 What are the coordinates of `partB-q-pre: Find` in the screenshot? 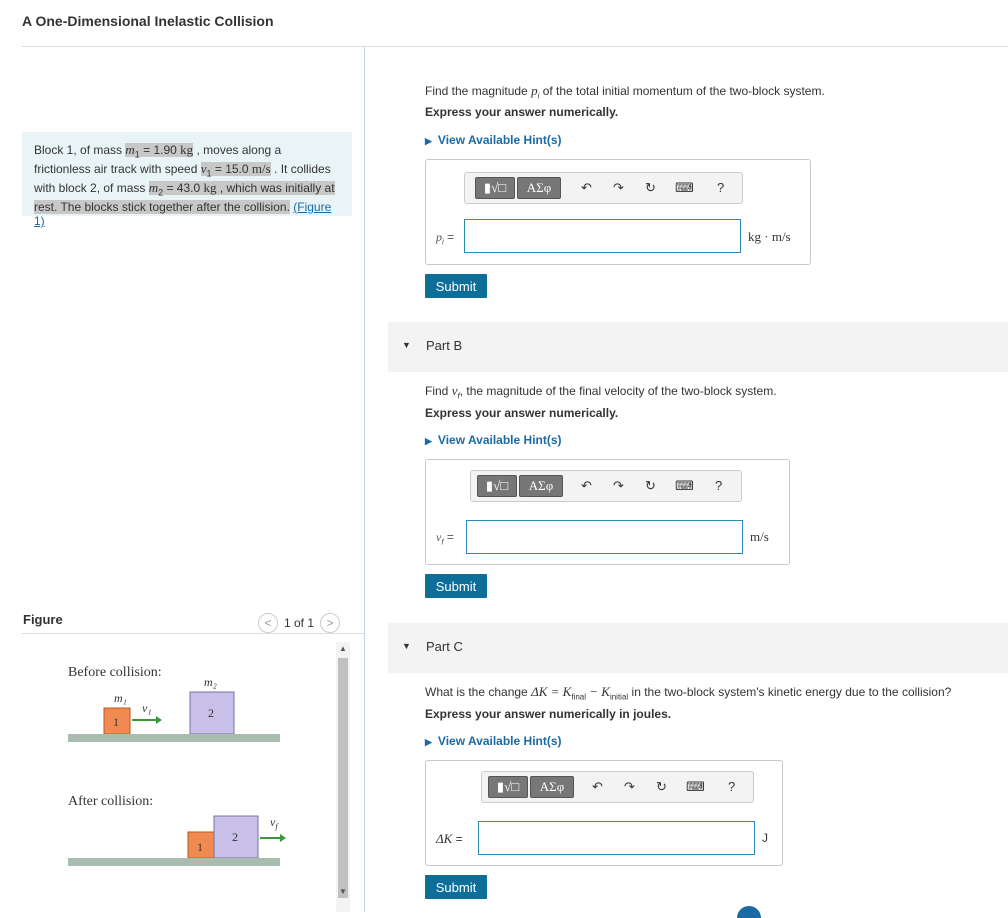 It's located at (438, 391).